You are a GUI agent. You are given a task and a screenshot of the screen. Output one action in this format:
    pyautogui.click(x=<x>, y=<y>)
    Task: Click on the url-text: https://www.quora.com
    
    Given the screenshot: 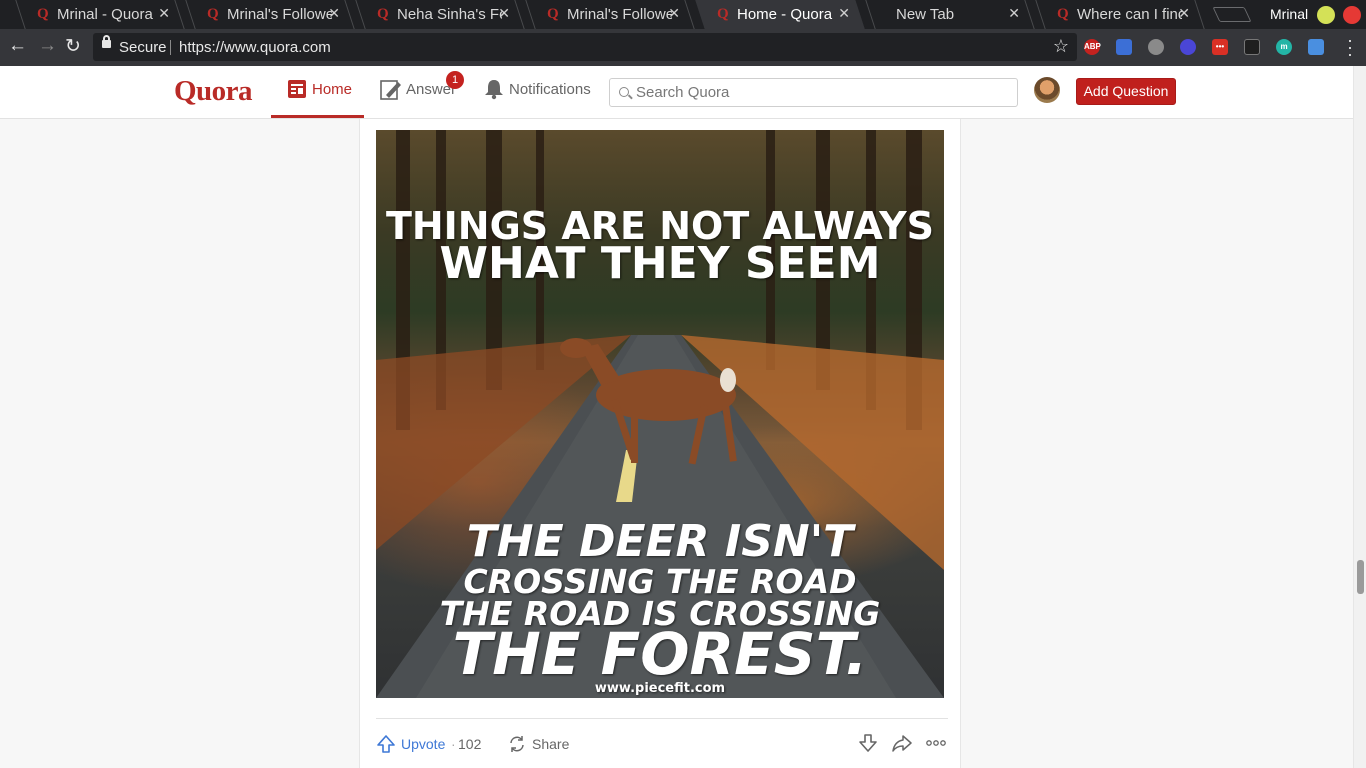 What is the action you would take?
    pyautogui.click(x=255, y=47)
    